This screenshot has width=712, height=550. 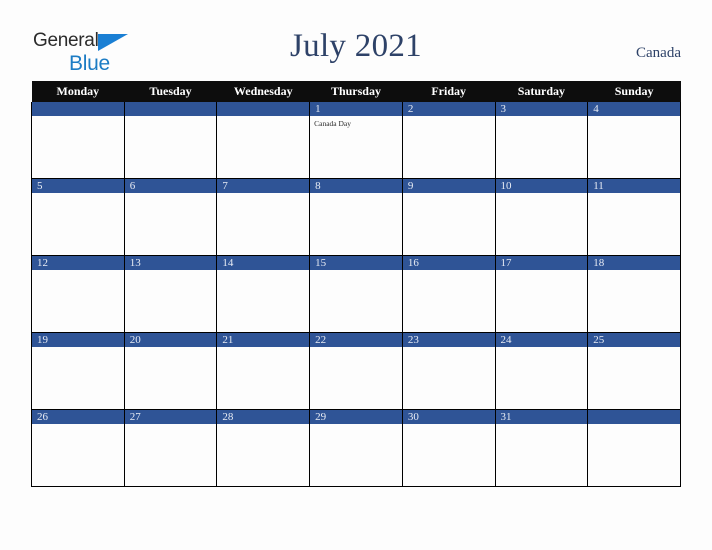 I want to click on calendar-day-cell: 31, so click(x=541, y=448).